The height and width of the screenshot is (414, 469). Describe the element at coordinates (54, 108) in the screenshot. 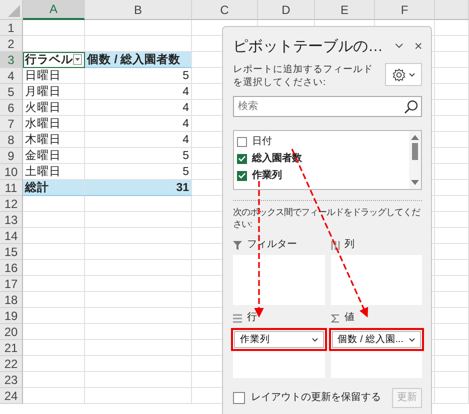

I see `table-cell: 火曜日` at that location.